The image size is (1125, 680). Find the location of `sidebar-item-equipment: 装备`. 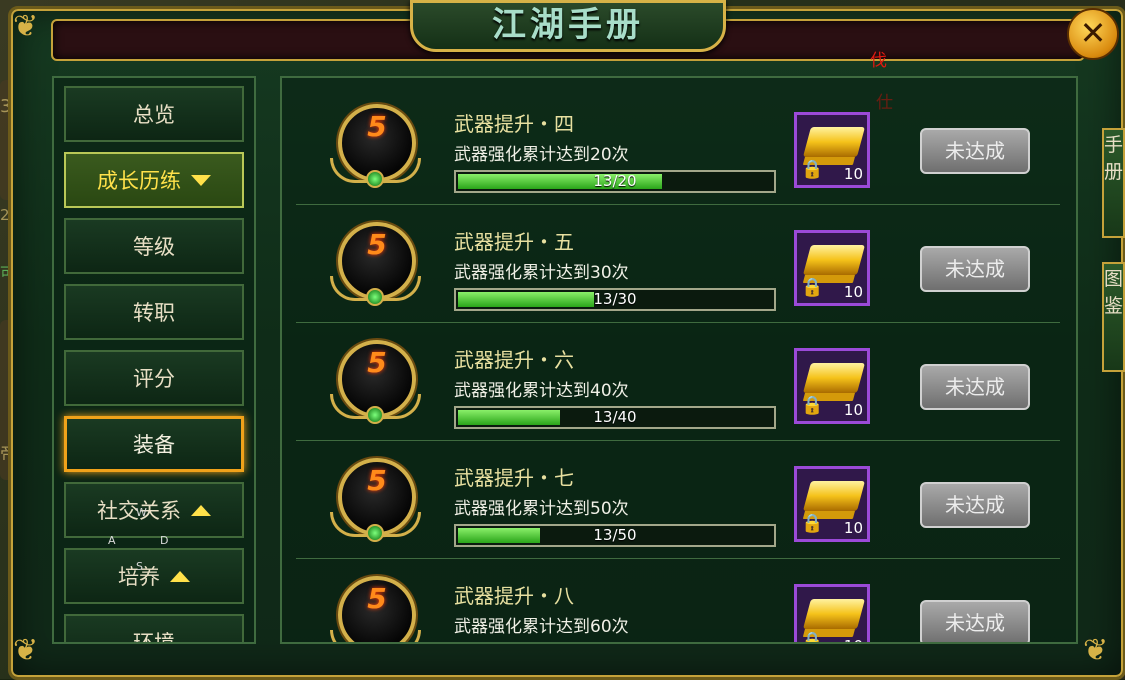

sidebar-item-equipment: 装备 is located at coordinates (154, 444).